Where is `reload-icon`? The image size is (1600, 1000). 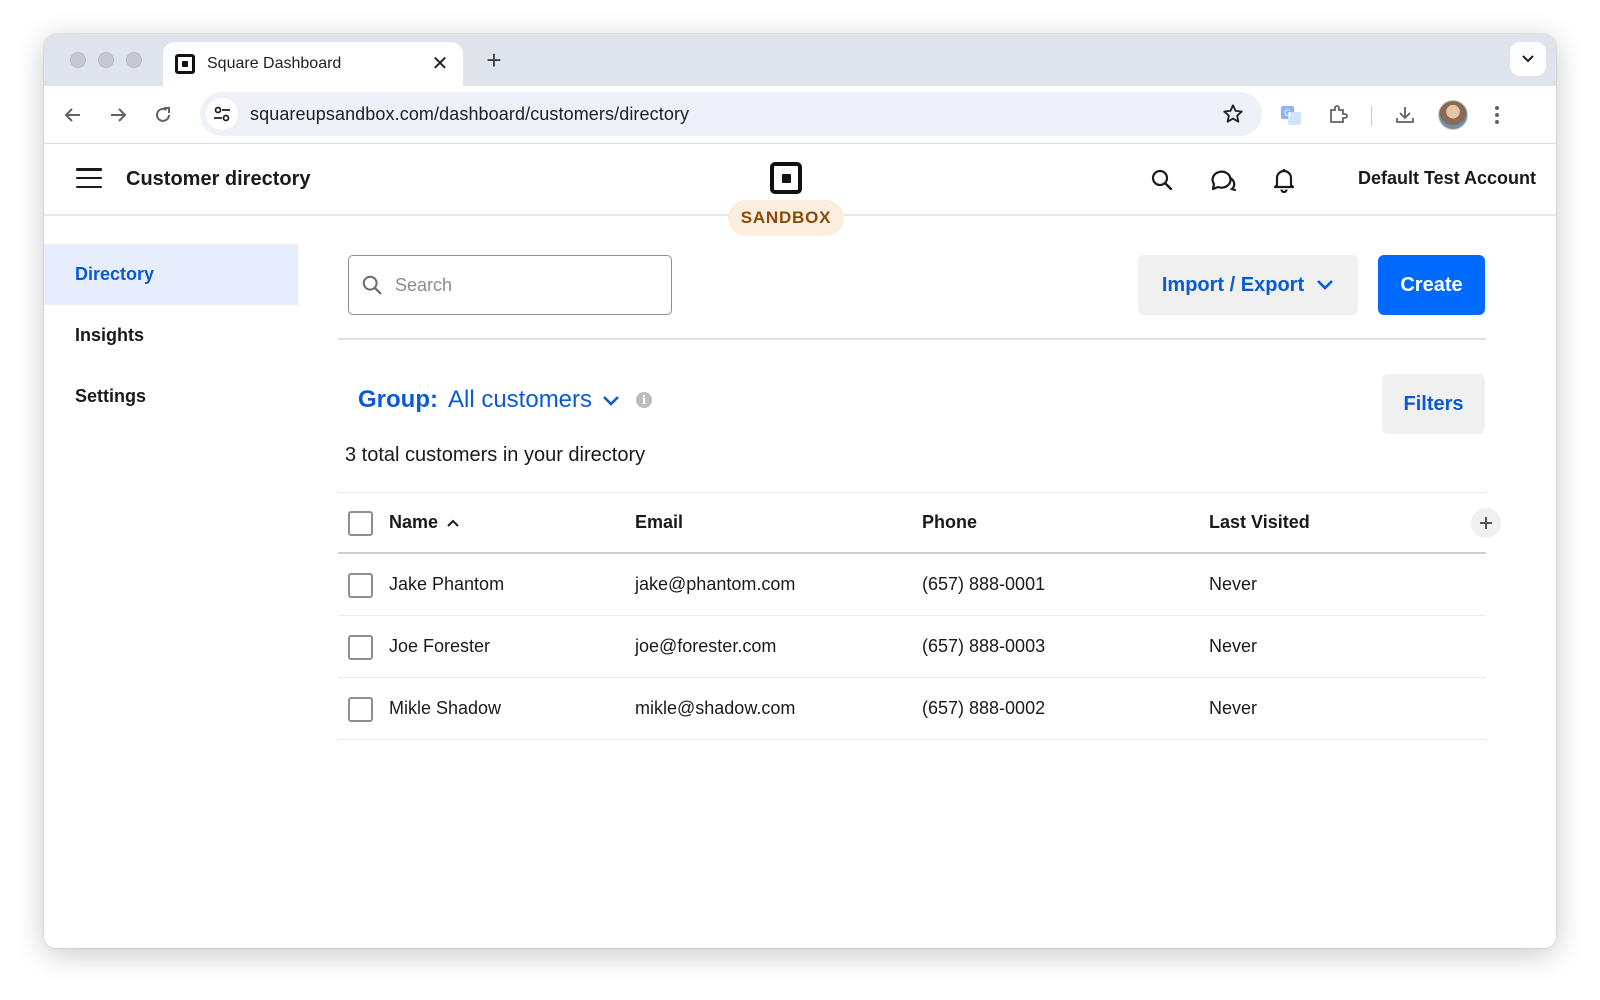
reload-icon is located at coordinates (163, 114).